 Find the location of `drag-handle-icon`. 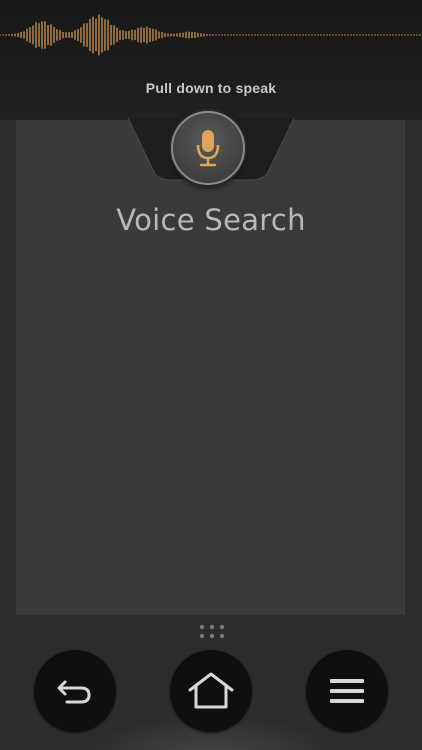

drag-handle-icon is located at coordinates (212, 632).